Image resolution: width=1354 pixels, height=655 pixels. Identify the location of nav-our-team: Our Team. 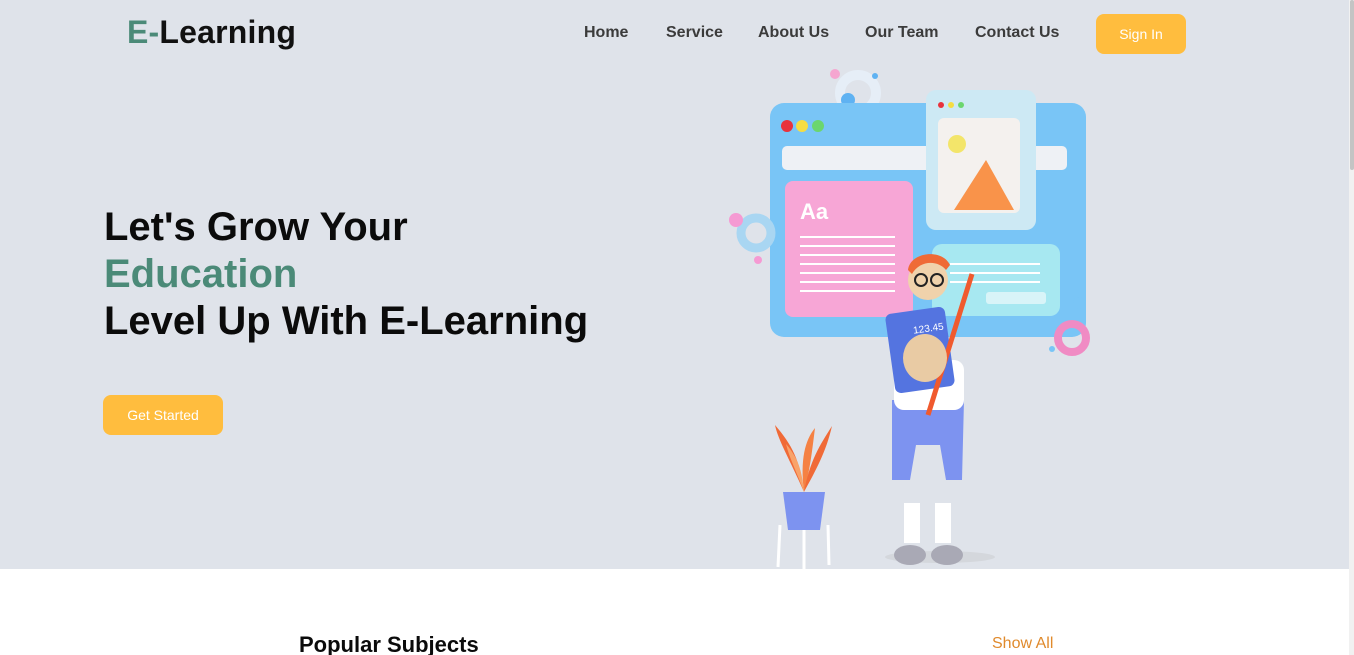
(902, 33).